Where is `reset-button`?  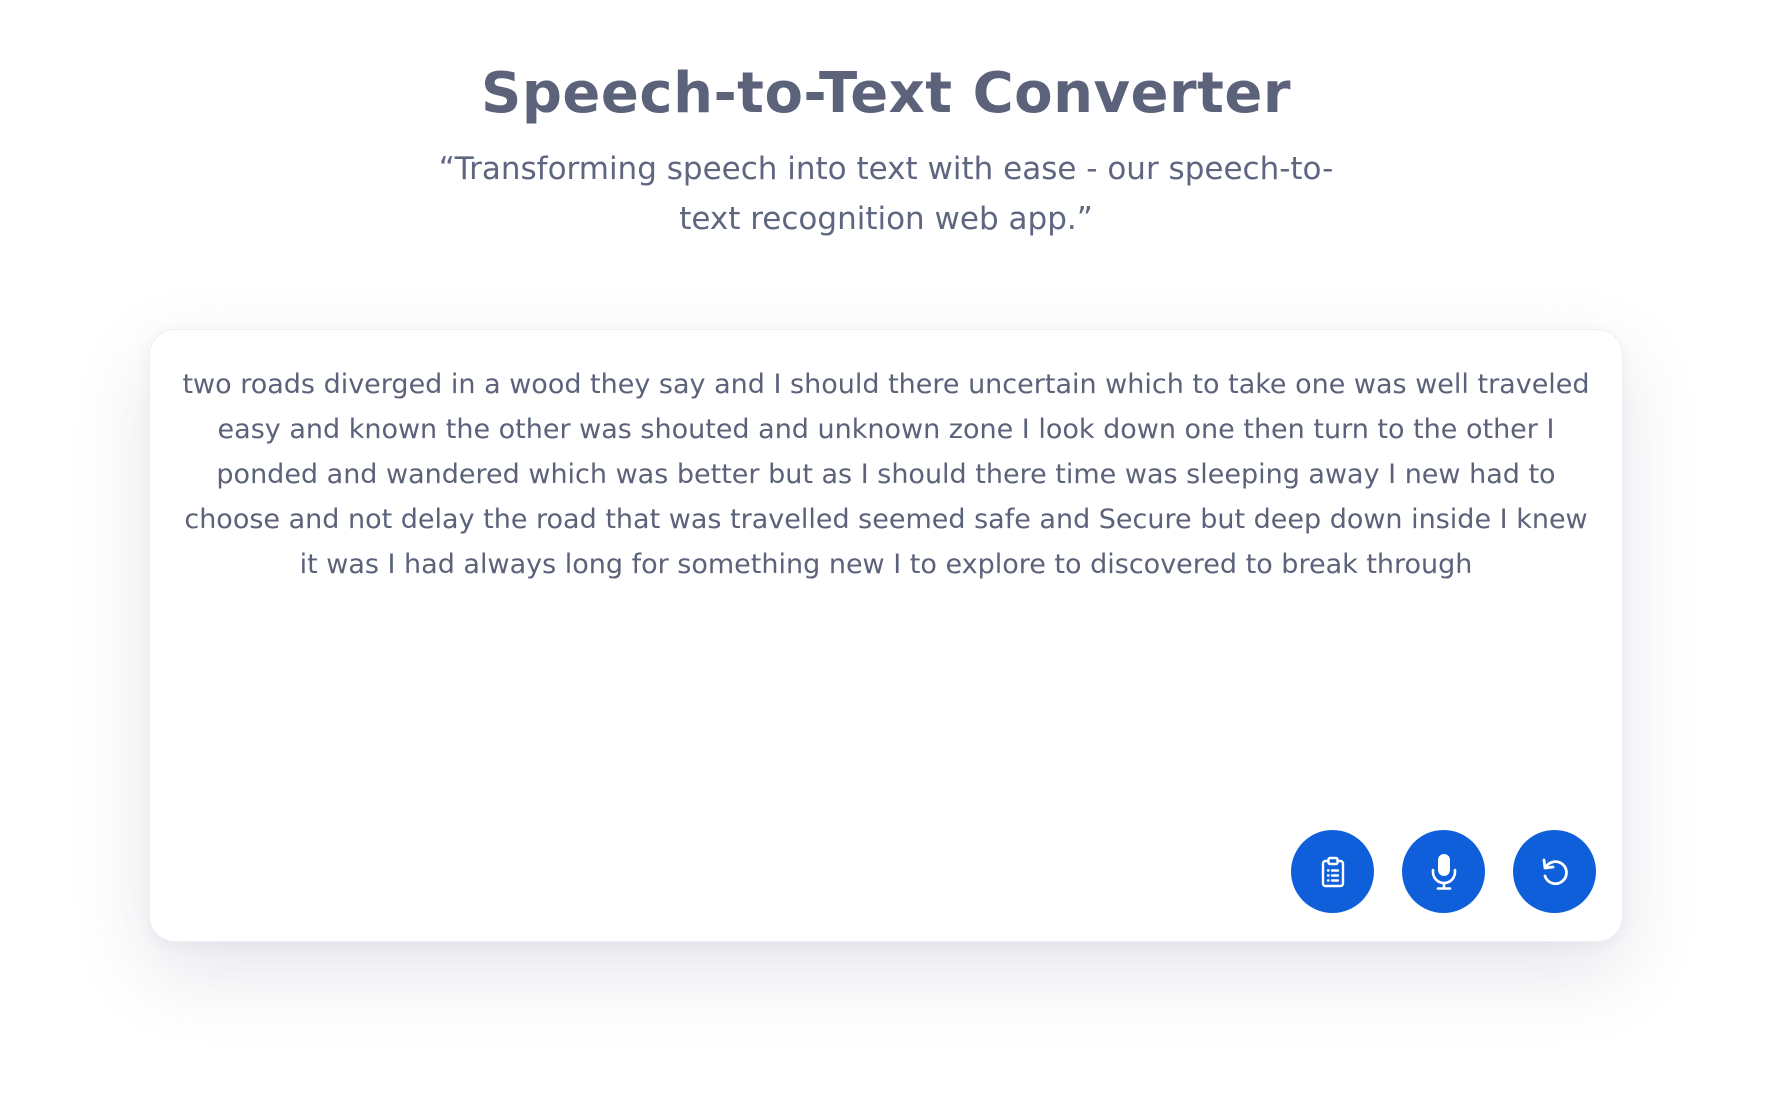
reset-button is located at coordinates (1554, 871).